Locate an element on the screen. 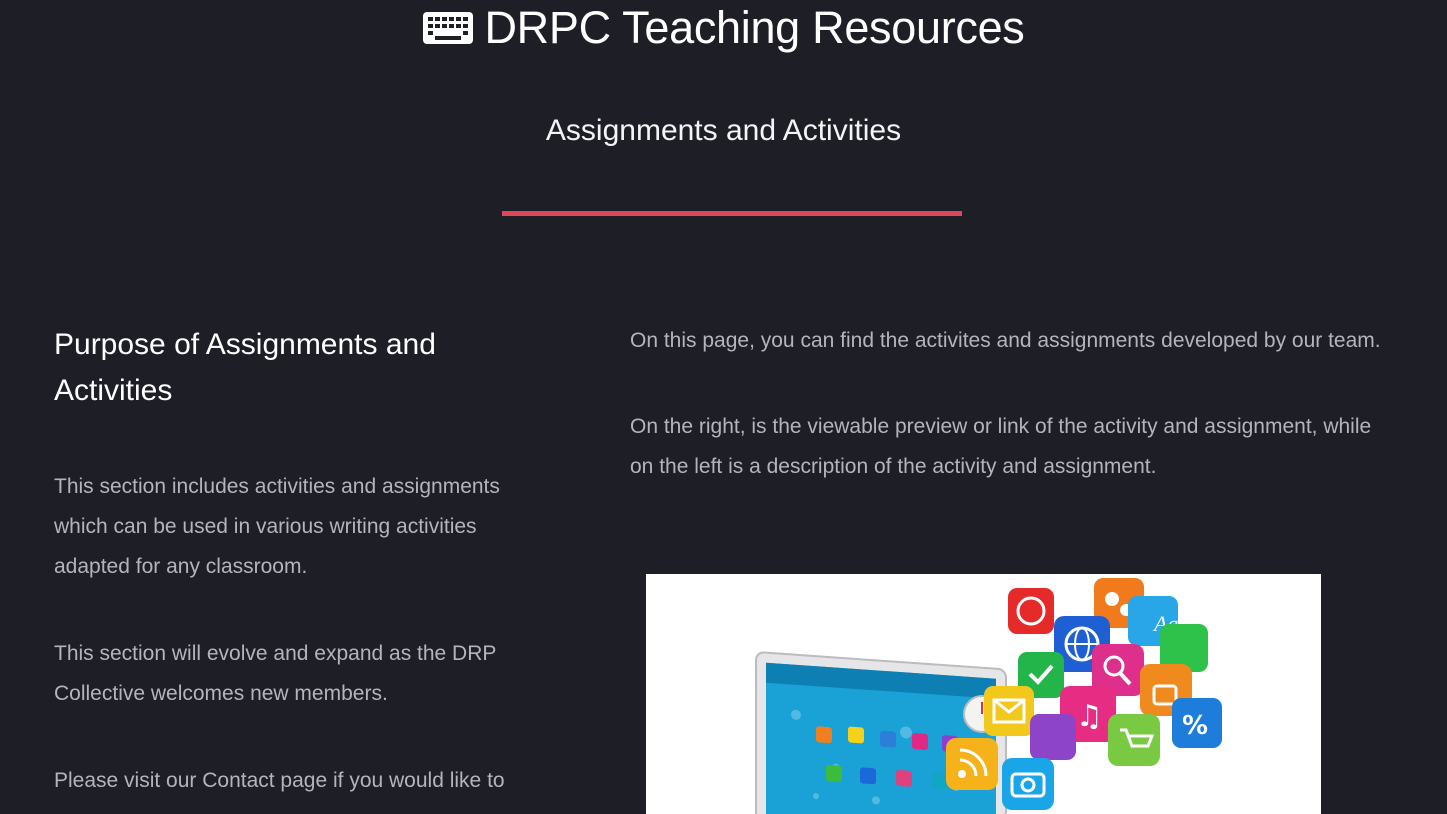 The height and width of the screenshot is (814, 1447). site-title: DRPC Teaching Resources is located at coordinates (723, 28).